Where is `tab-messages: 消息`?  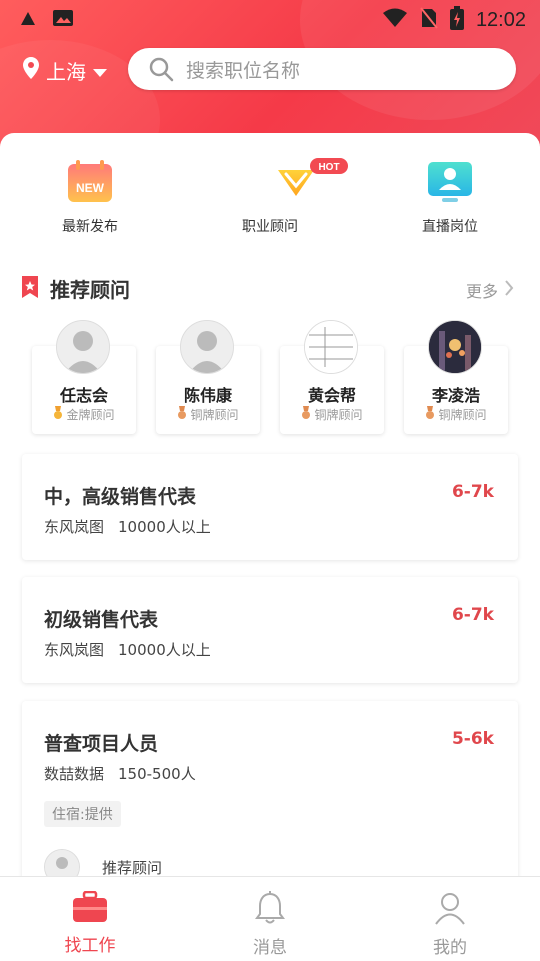
tab-messages: 消息 is located at coordinates (270, 919).